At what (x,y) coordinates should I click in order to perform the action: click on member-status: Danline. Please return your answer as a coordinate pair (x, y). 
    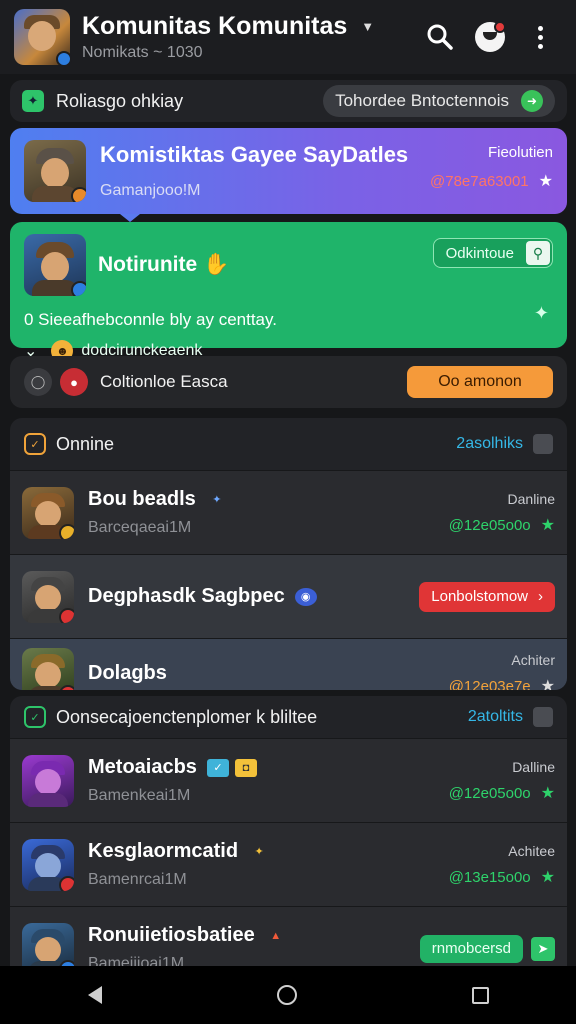
    Looking at the image, I should click on (531, 498).